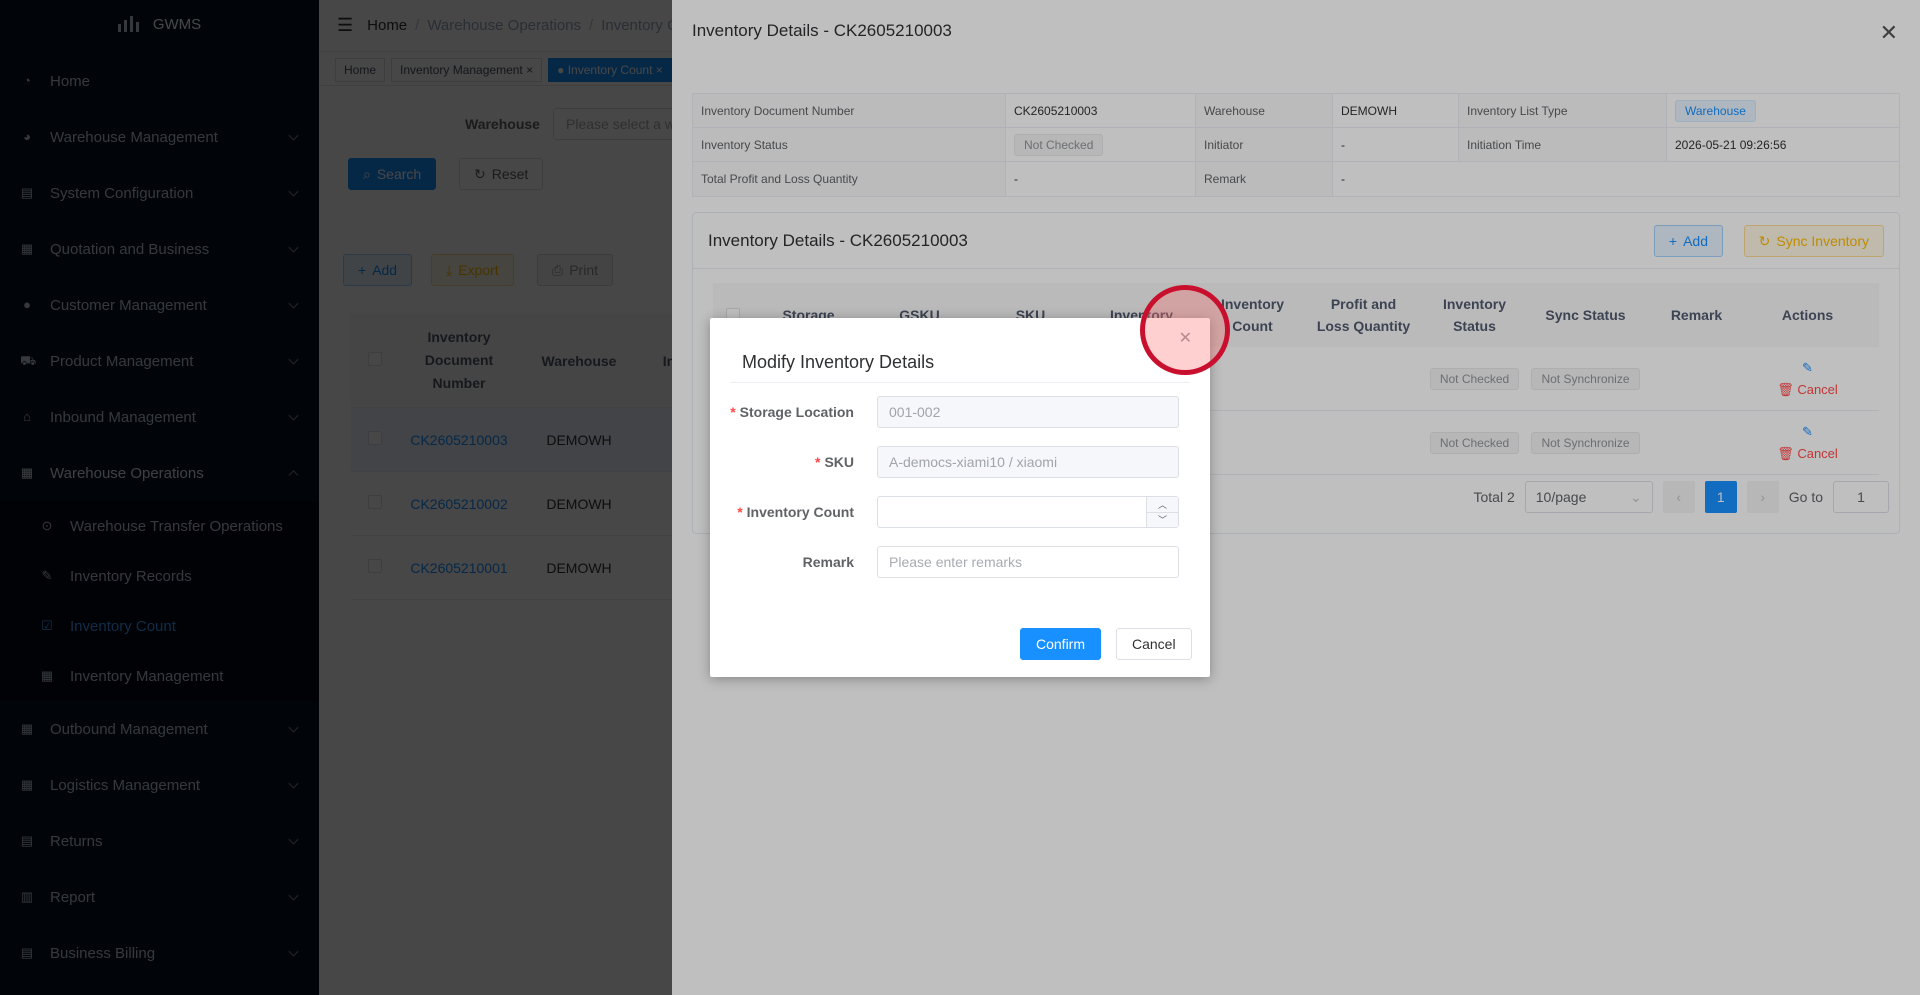  What do you see at coordinates (795, 512) in the screenshot?
I see `field-label: * Inventory Count` at bounding box center [795, 512].